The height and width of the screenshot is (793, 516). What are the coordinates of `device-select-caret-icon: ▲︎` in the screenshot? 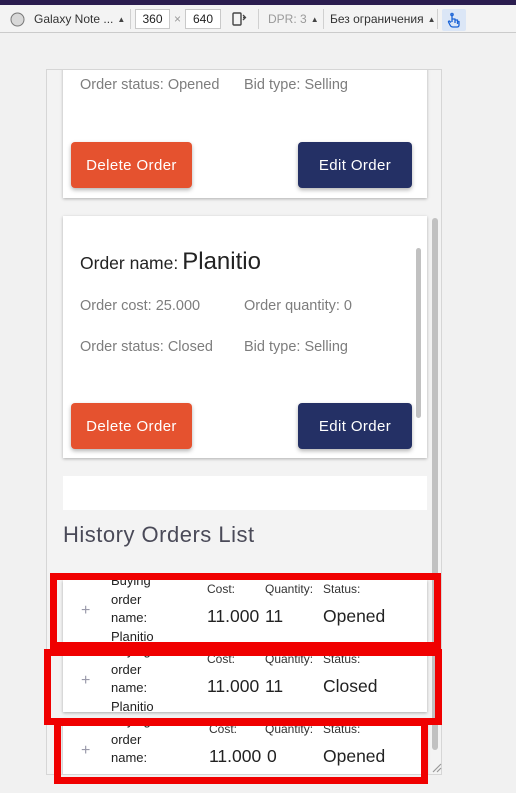 It's located at (121, 19).